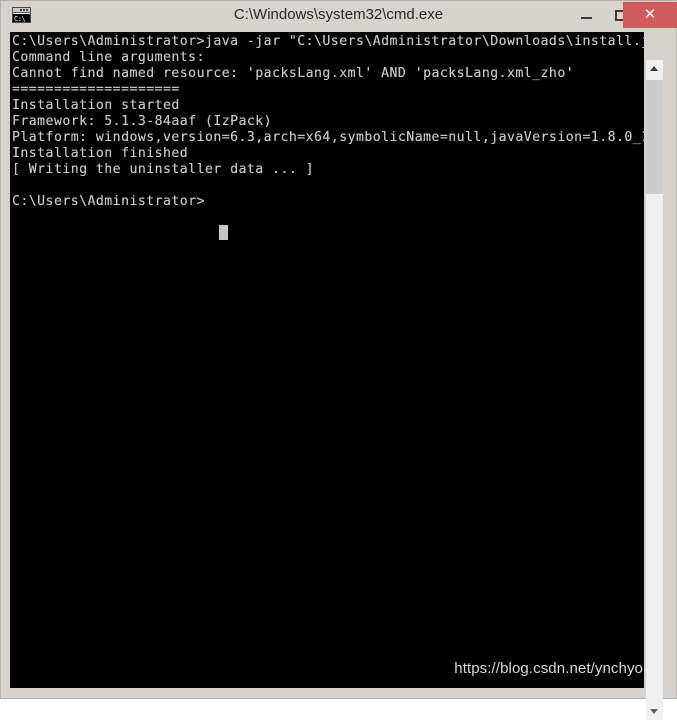 Image resolution: width=677 pixels, height=720 pixels. What do you see at coordinates (548, 668) in the screenshot?
I see `watermark-text: https://blog.csdn.net/ynchyo` at bounding box center [548, 668].